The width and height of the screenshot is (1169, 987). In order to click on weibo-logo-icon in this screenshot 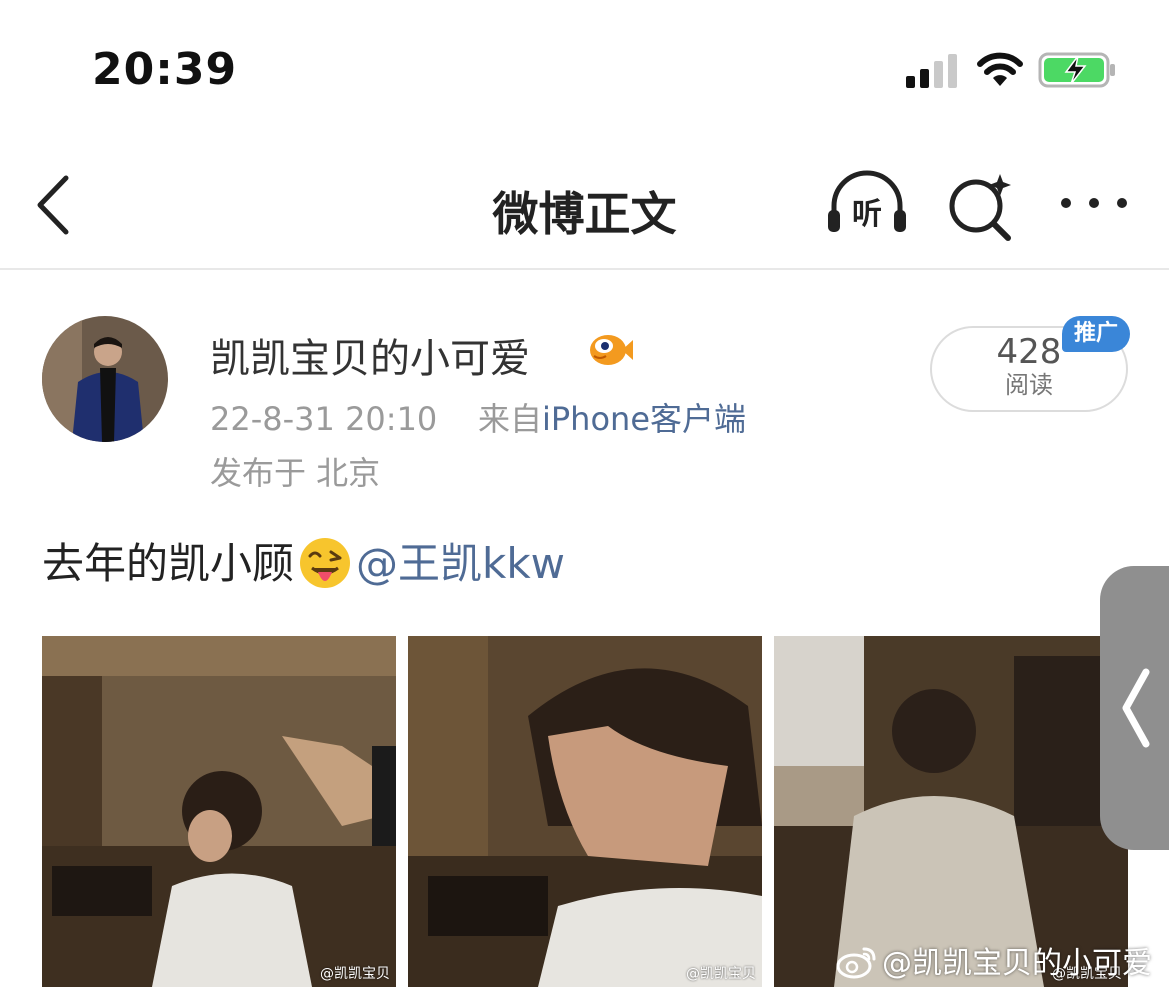, I will do `click(856, 963)`.